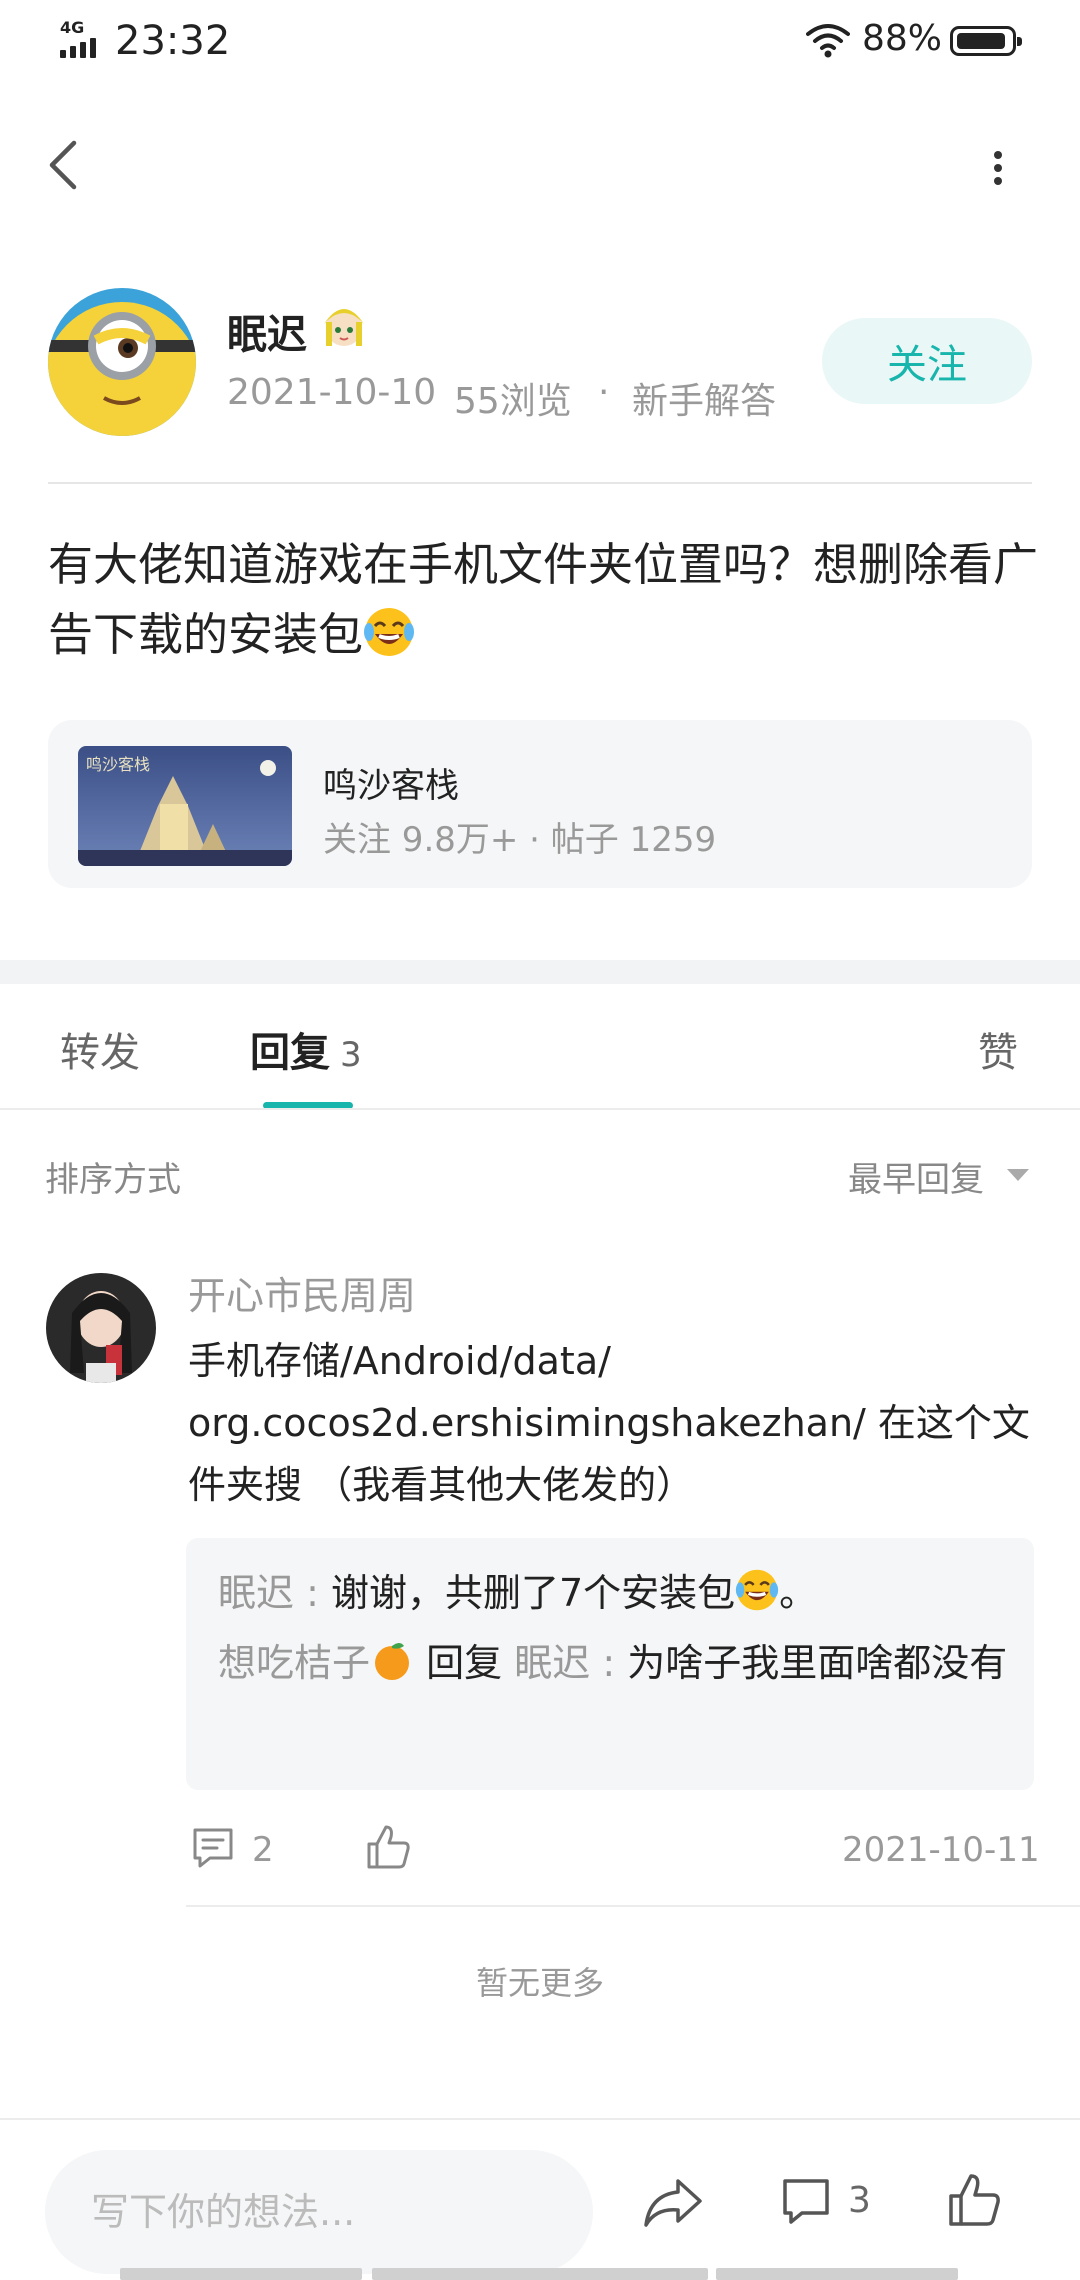 This screenshot has width=1080, height=2280. I want to click on wifi-icon, so click(828, 41).